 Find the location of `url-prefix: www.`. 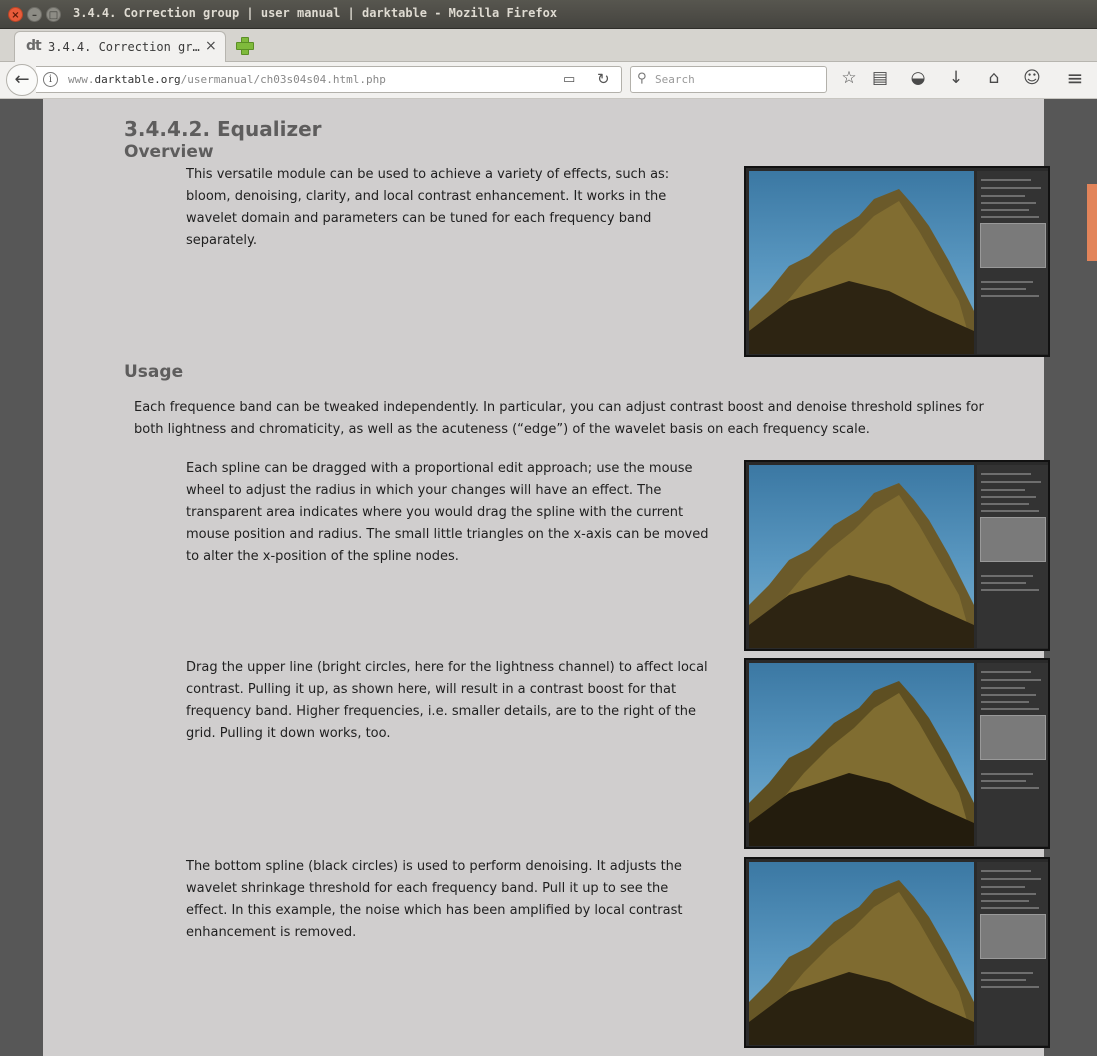

url-prefix: www. is located at coordinates (81, 79).